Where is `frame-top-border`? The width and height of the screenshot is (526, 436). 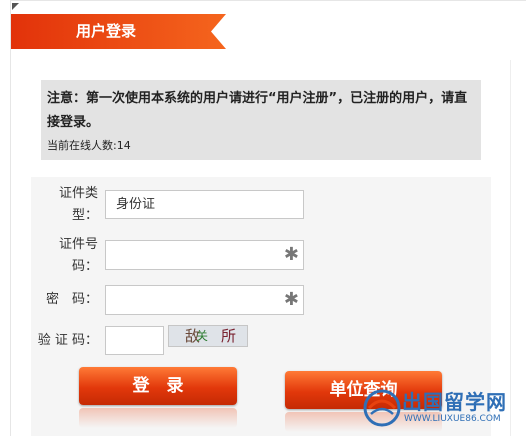 frame-top-border is located at coordinates (268, 0).